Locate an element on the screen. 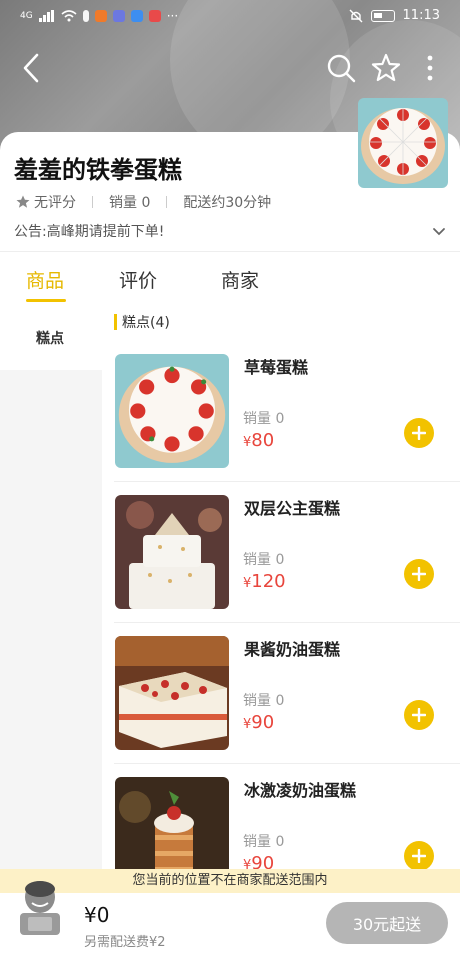 This screenshot has width=460, height=955. store-meta: 无评分 销量 0 配送约30分钟 is located at coordinates (143, 202).